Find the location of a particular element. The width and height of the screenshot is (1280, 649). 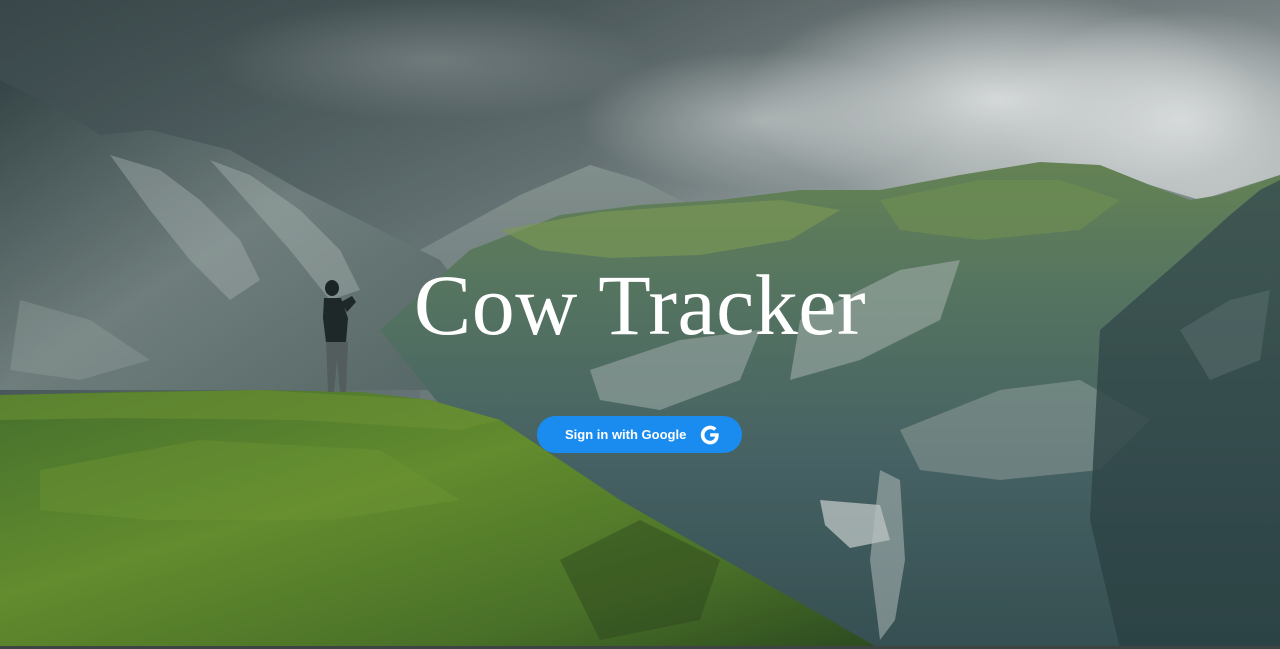

app-title: Cow Tracker is located at coordinates (640, 305).